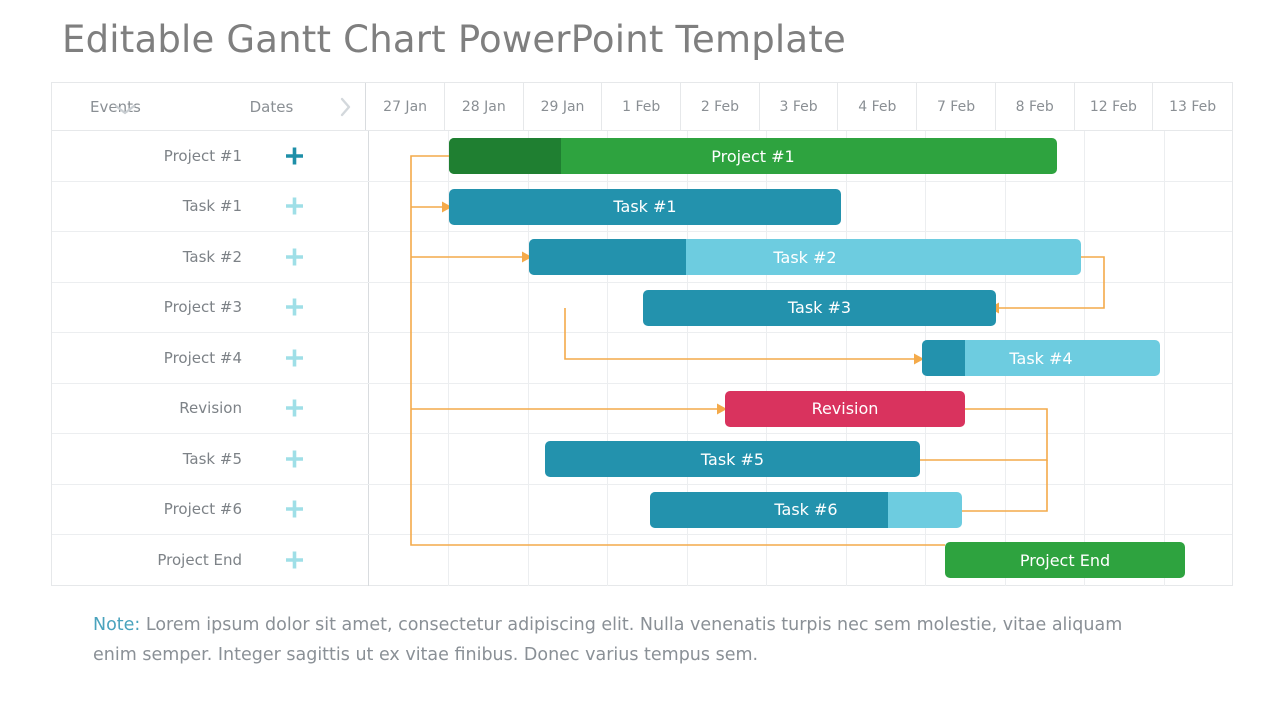 Image resolution: width=1280 pixels, height=720 pixels. I want to click on row-label-cell: Revision, so click(193, 409).